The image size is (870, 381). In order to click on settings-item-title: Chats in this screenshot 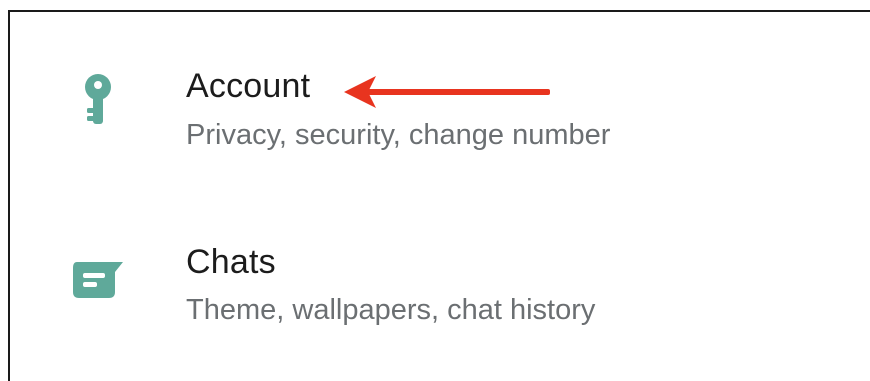, I will do `click(231, 262)`.